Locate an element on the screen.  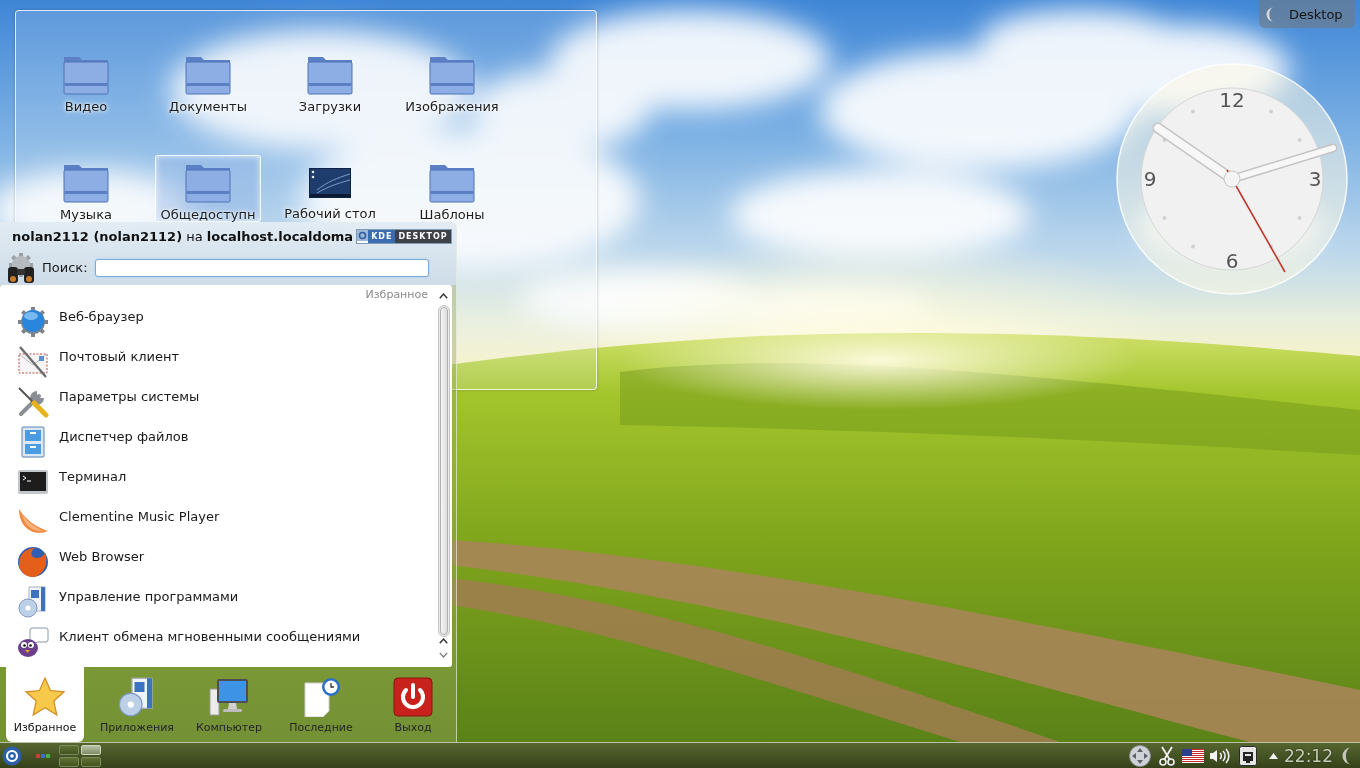
menu-tab: Выход is located at coordinates (413, 704).